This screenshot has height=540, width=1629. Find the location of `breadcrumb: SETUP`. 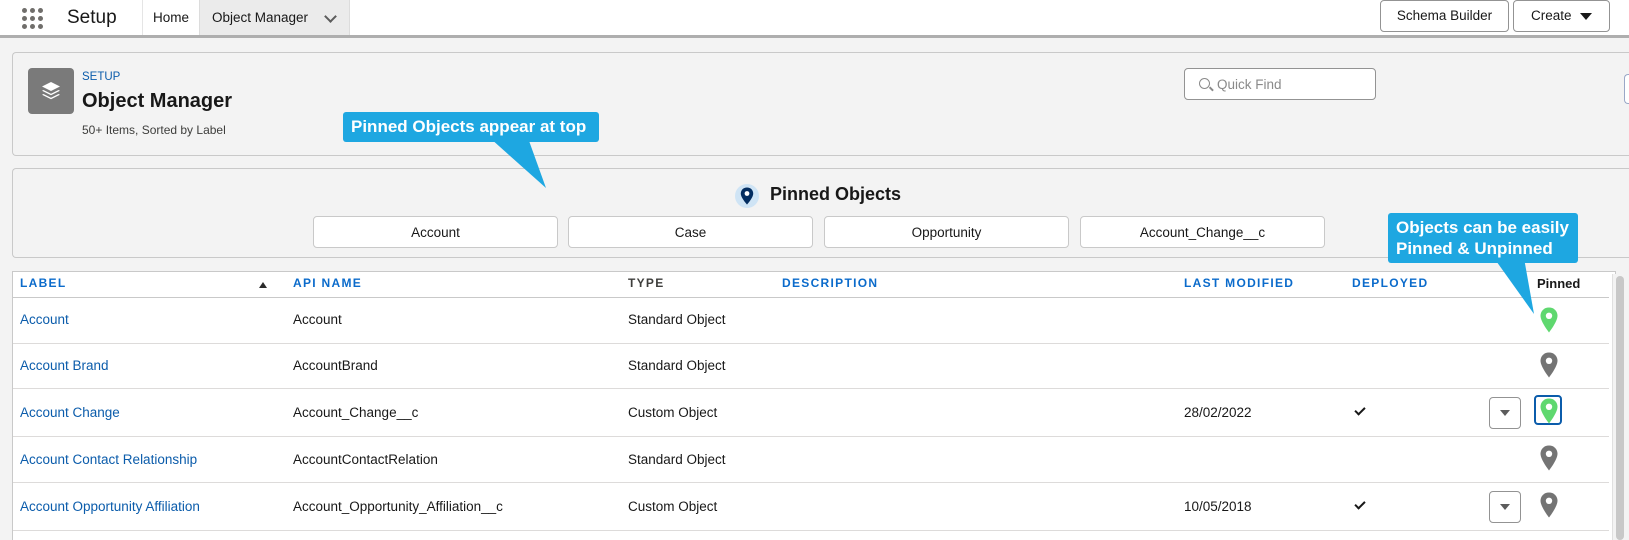

breadcrumb: SETUP is located at coordinates (101, 77).